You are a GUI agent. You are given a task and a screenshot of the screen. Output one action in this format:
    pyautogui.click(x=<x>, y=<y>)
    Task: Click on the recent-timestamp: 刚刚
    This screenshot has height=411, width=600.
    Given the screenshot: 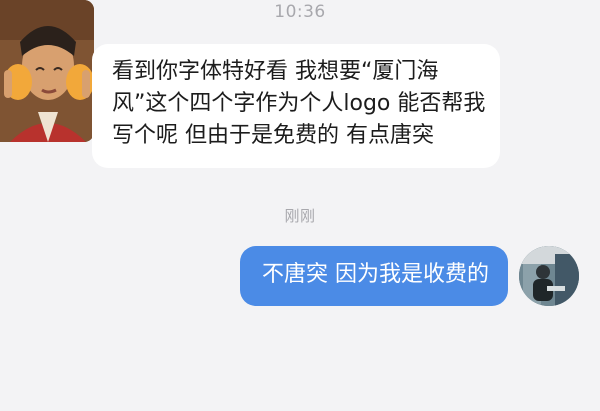 What is the action you would take?
    pyautogui.click(x=300, y=216)
    